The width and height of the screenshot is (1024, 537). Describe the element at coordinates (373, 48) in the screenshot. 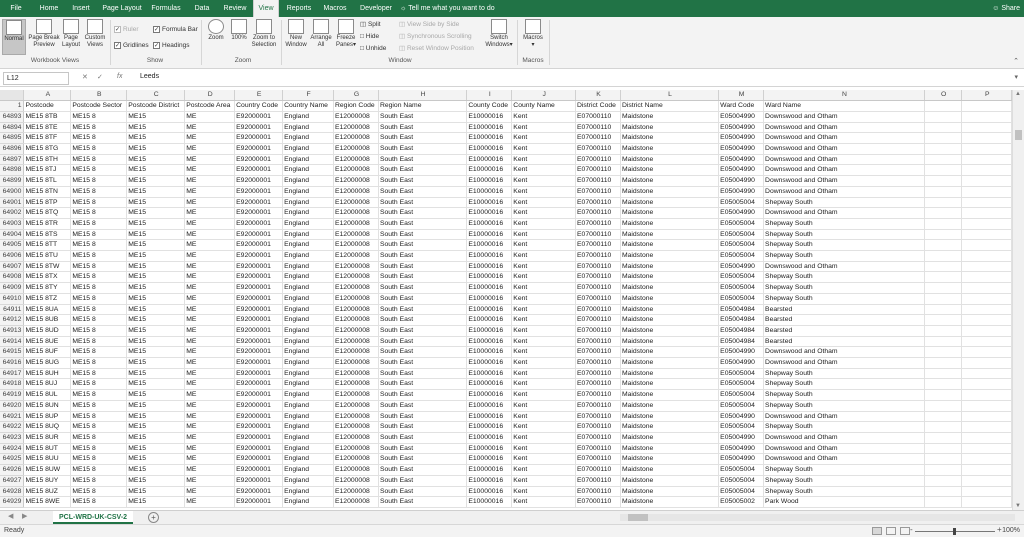

I see `unhide-button: □ Unhide` at that location.